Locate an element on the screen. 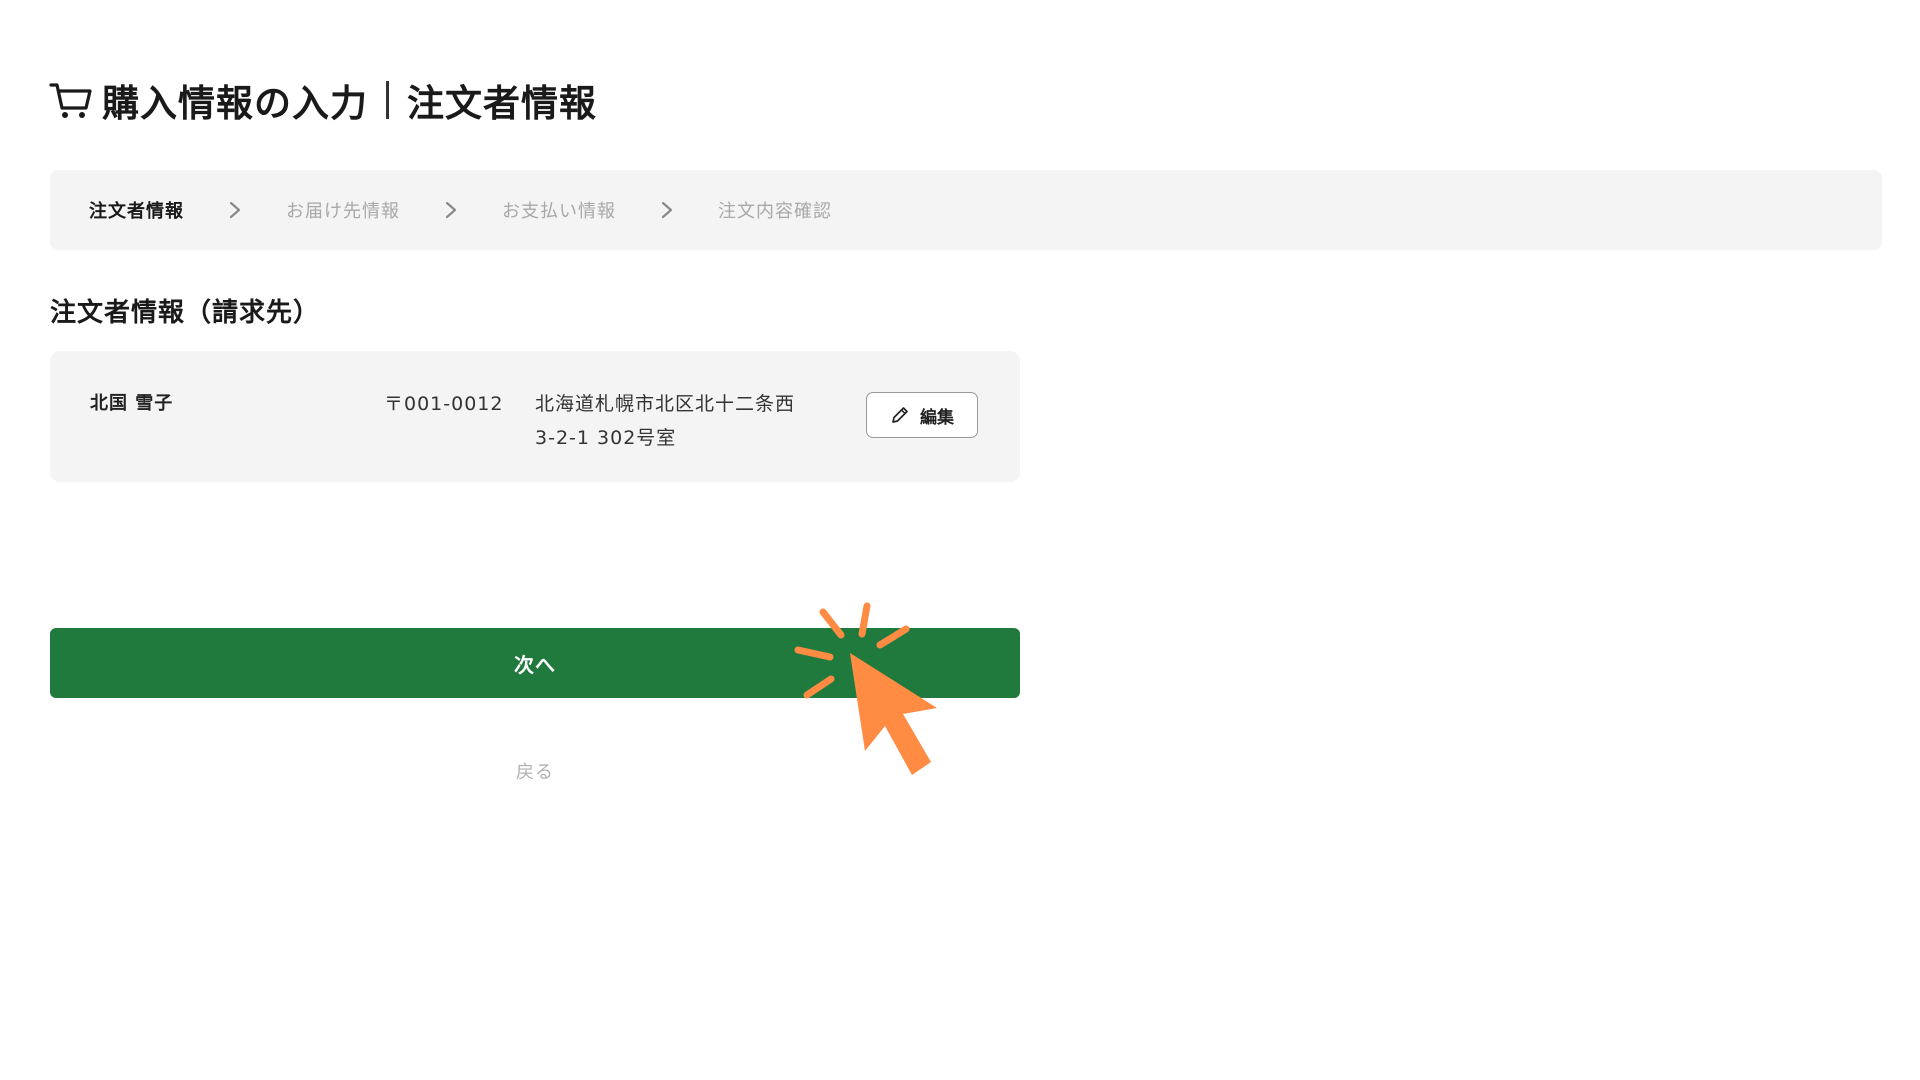  page-title: 購入情報の入力 注文者情報 is located at coordinates (322, 100).